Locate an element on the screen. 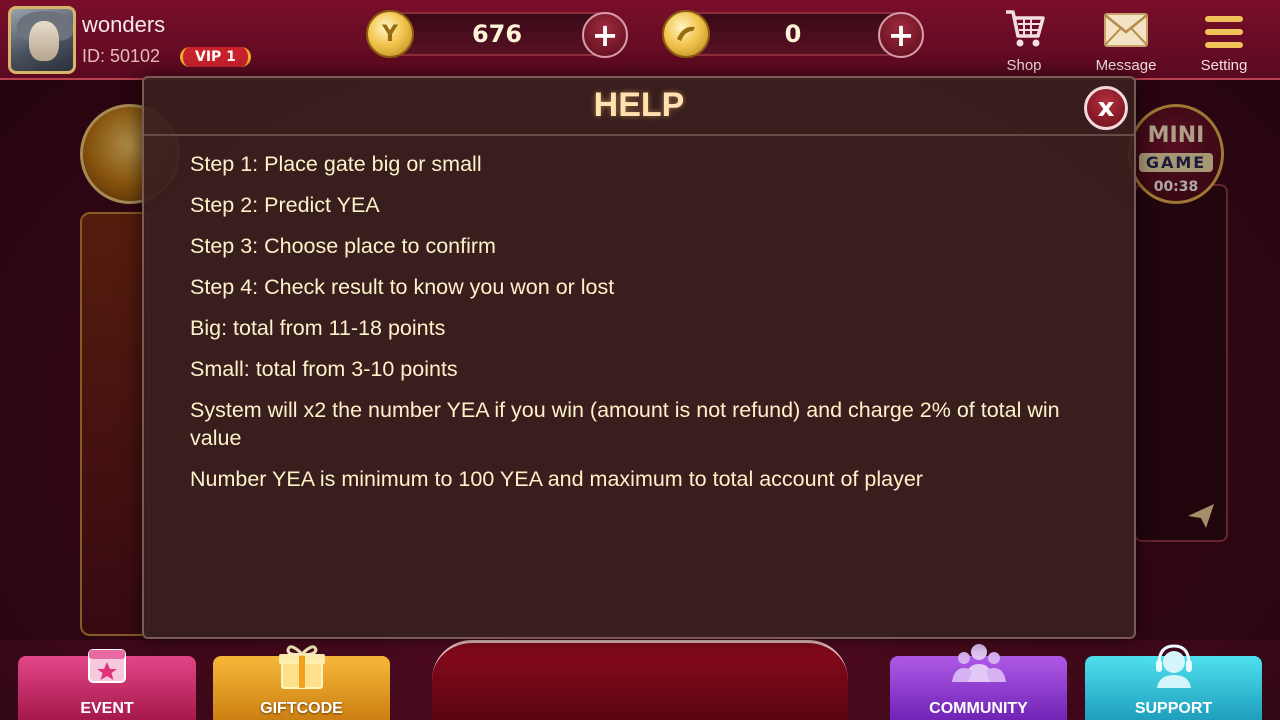 The width and height of the screenshot is (1280, 720). support-label: SUPPORT is located at coordinates (1173, 708).